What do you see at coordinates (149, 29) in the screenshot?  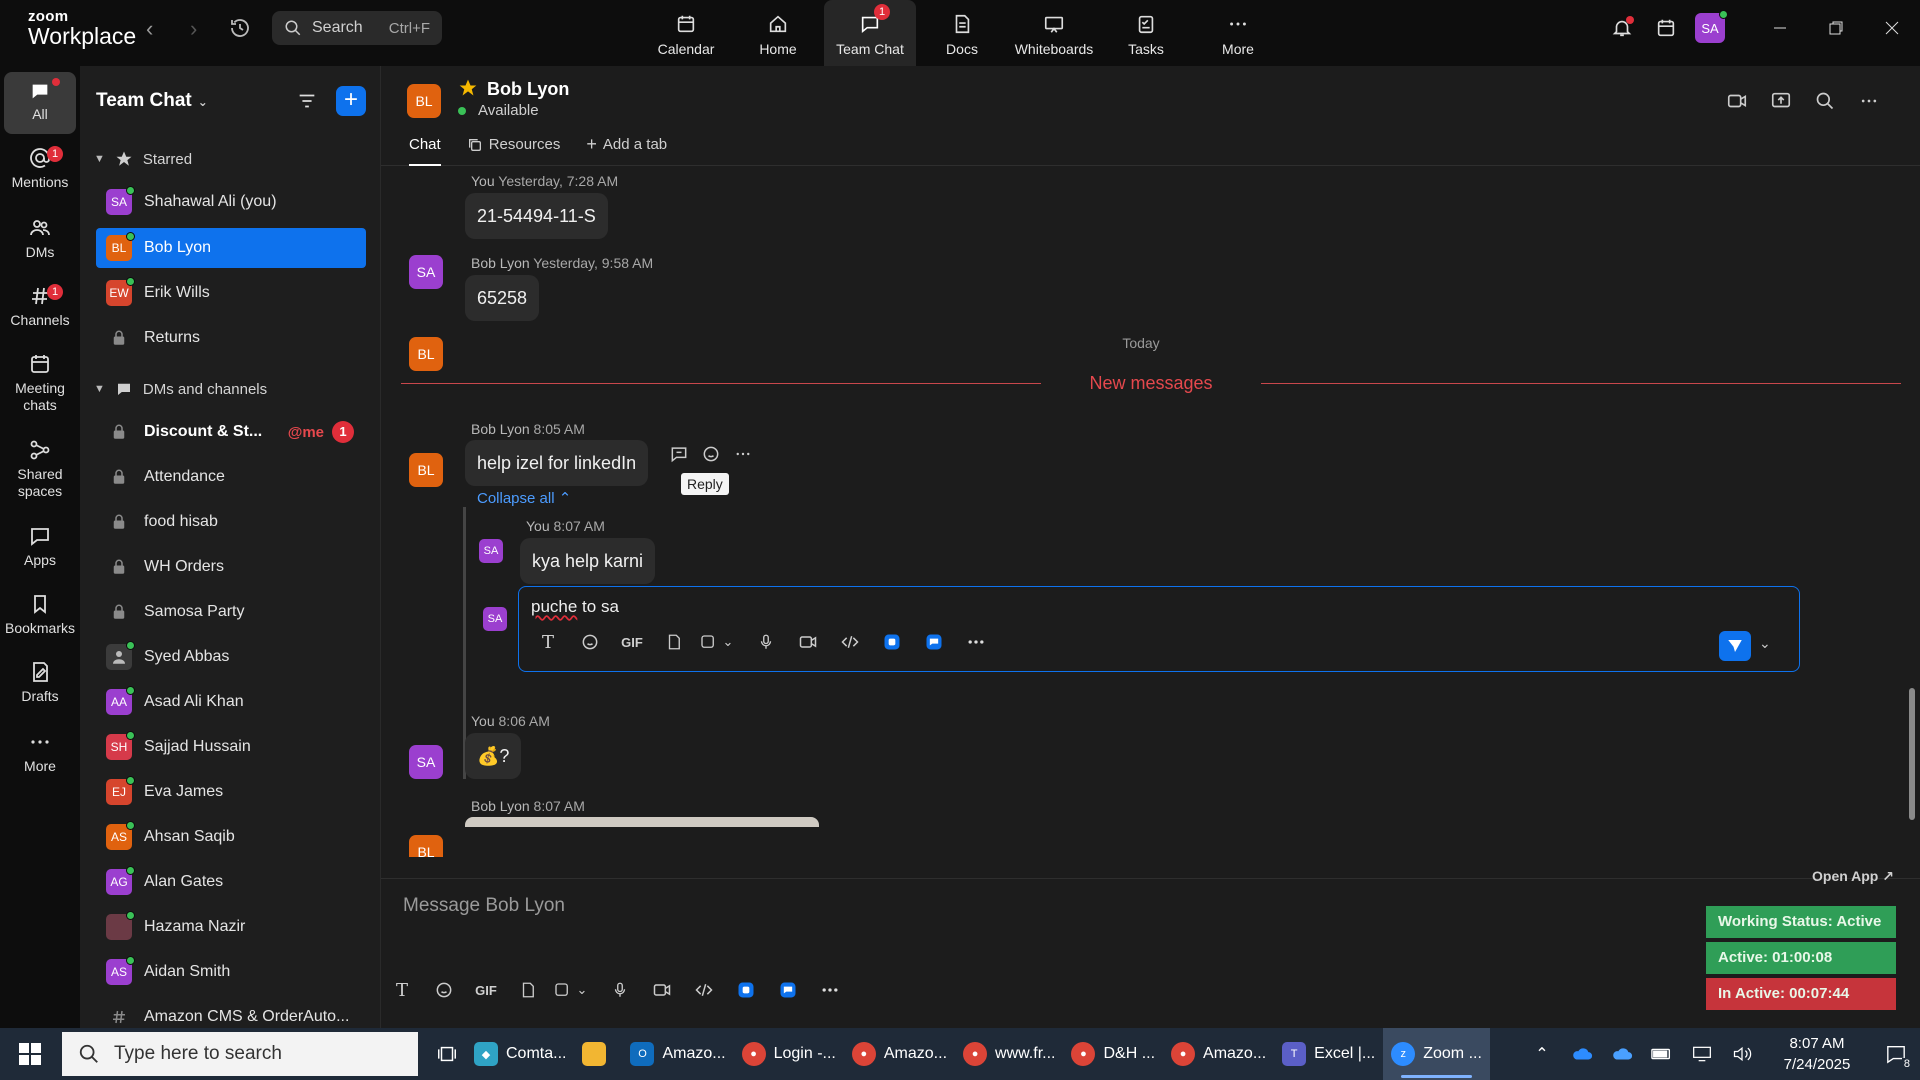 I see `back-arrow-icon: ‹` at bounding box center [149, 29].